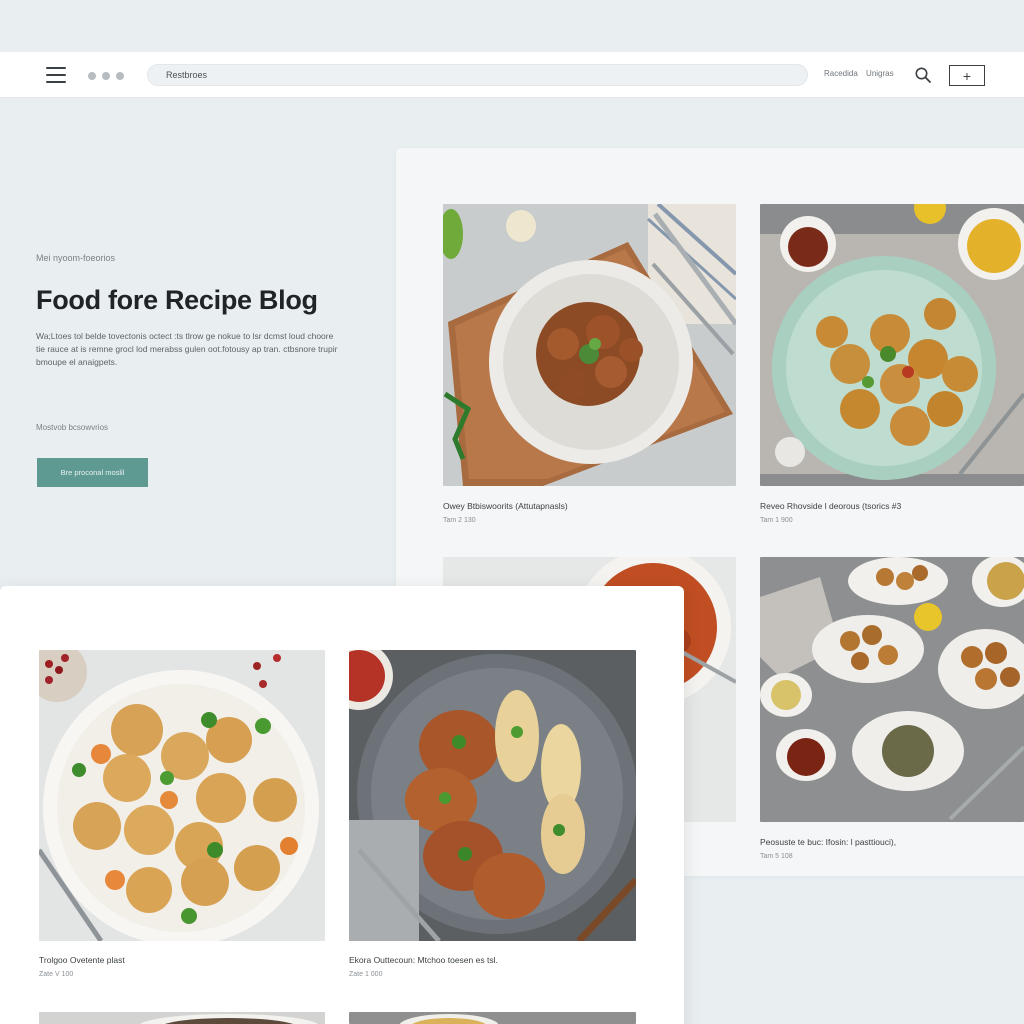 The width and height of the screenshot is (1024, 1024). What do you see at coordinates (831, 506) in the screenshot?
I see `recipe-title: Reveo Rhovside l deorous (tsorics #3` at bounding box center [831, 506].